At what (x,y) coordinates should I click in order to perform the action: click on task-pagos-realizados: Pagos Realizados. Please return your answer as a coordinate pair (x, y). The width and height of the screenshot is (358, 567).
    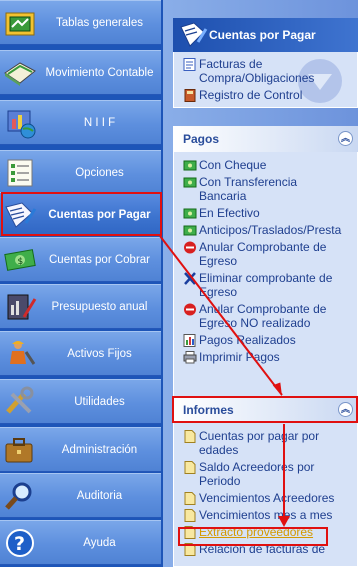
    Looking at the image, I should click on (265, 340).